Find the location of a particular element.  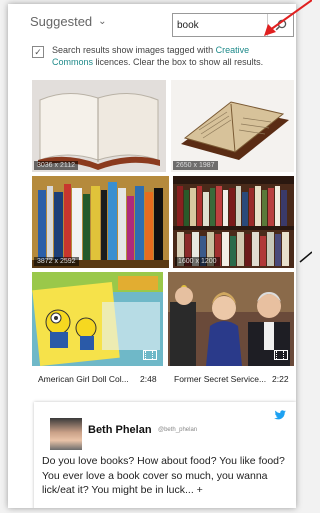

search-button is located at coordinates (280, 25).